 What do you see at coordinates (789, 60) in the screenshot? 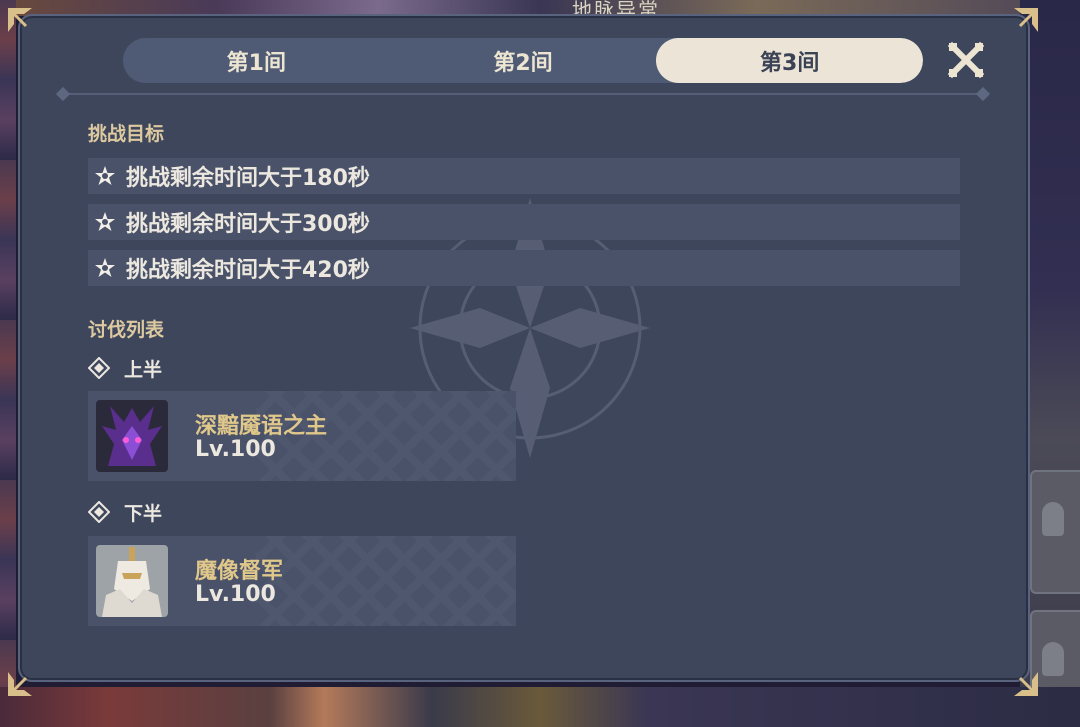
I see `tab-chamber-3: 第3间` at bounding box center [789, 60].